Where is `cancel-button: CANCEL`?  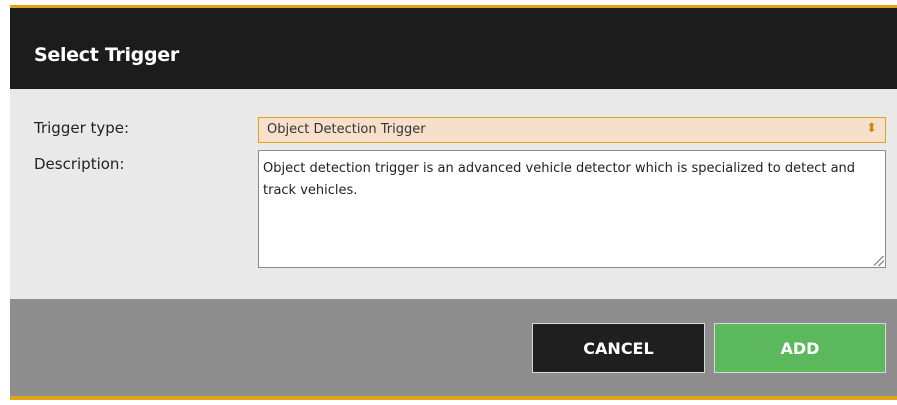
cancel-button: CANCEL is located at coordinates (618, 348).